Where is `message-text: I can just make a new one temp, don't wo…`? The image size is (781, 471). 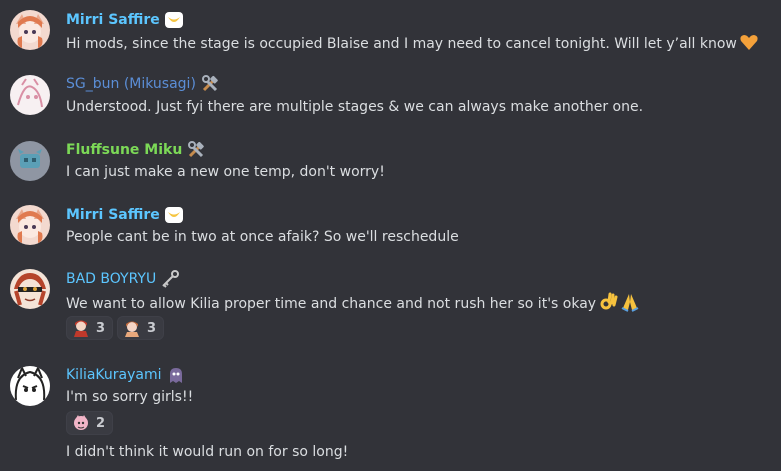
message-text: I can just make a new one temp, don't wo… is located at coordinates (225, 172).